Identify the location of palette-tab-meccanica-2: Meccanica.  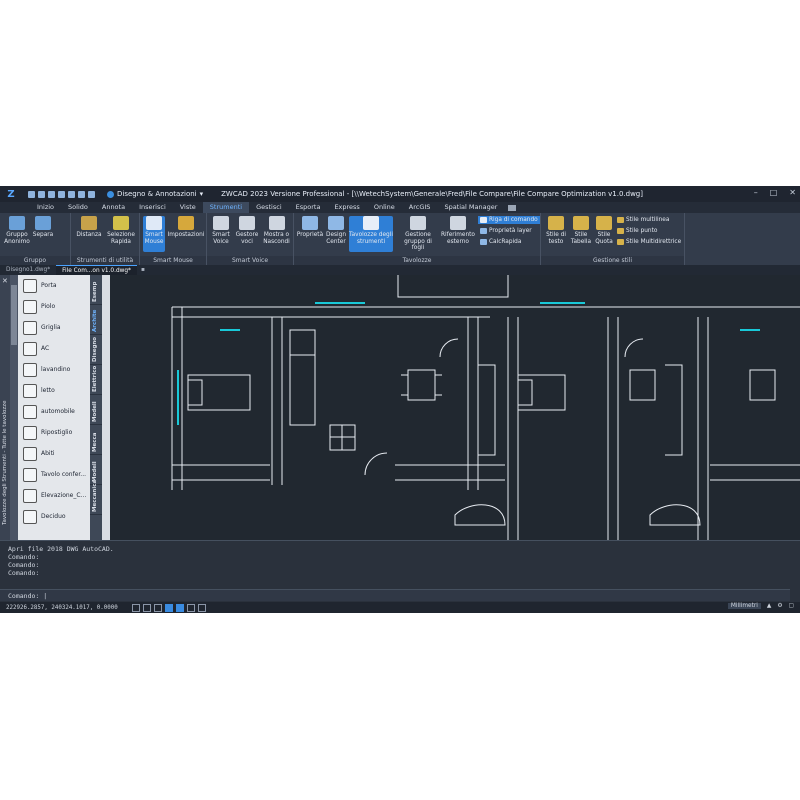
(96, 497).